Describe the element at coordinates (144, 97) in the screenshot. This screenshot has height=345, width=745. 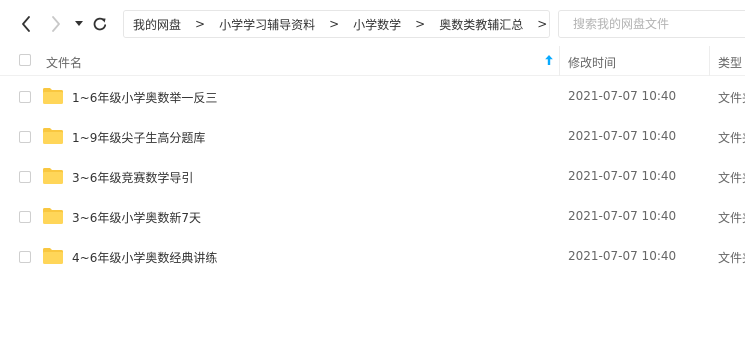
I see `file-name: 1~6年级小学奥数举一反三` at that location.